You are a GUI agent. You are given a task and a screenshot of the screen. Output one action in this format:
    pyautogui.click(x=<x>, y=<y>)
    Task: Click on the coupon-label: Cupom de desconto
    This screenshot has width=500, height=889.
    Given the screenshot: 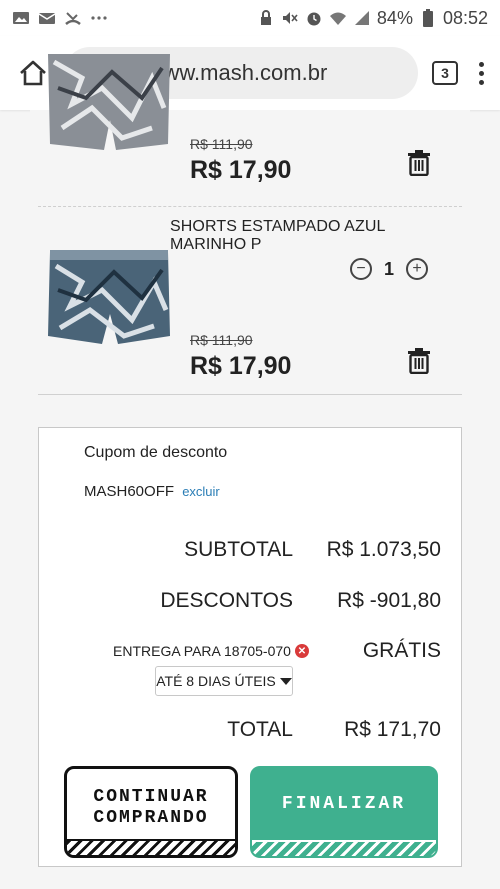 What is the action you would take?
    pyautogui.click(x=156, y=452)
    